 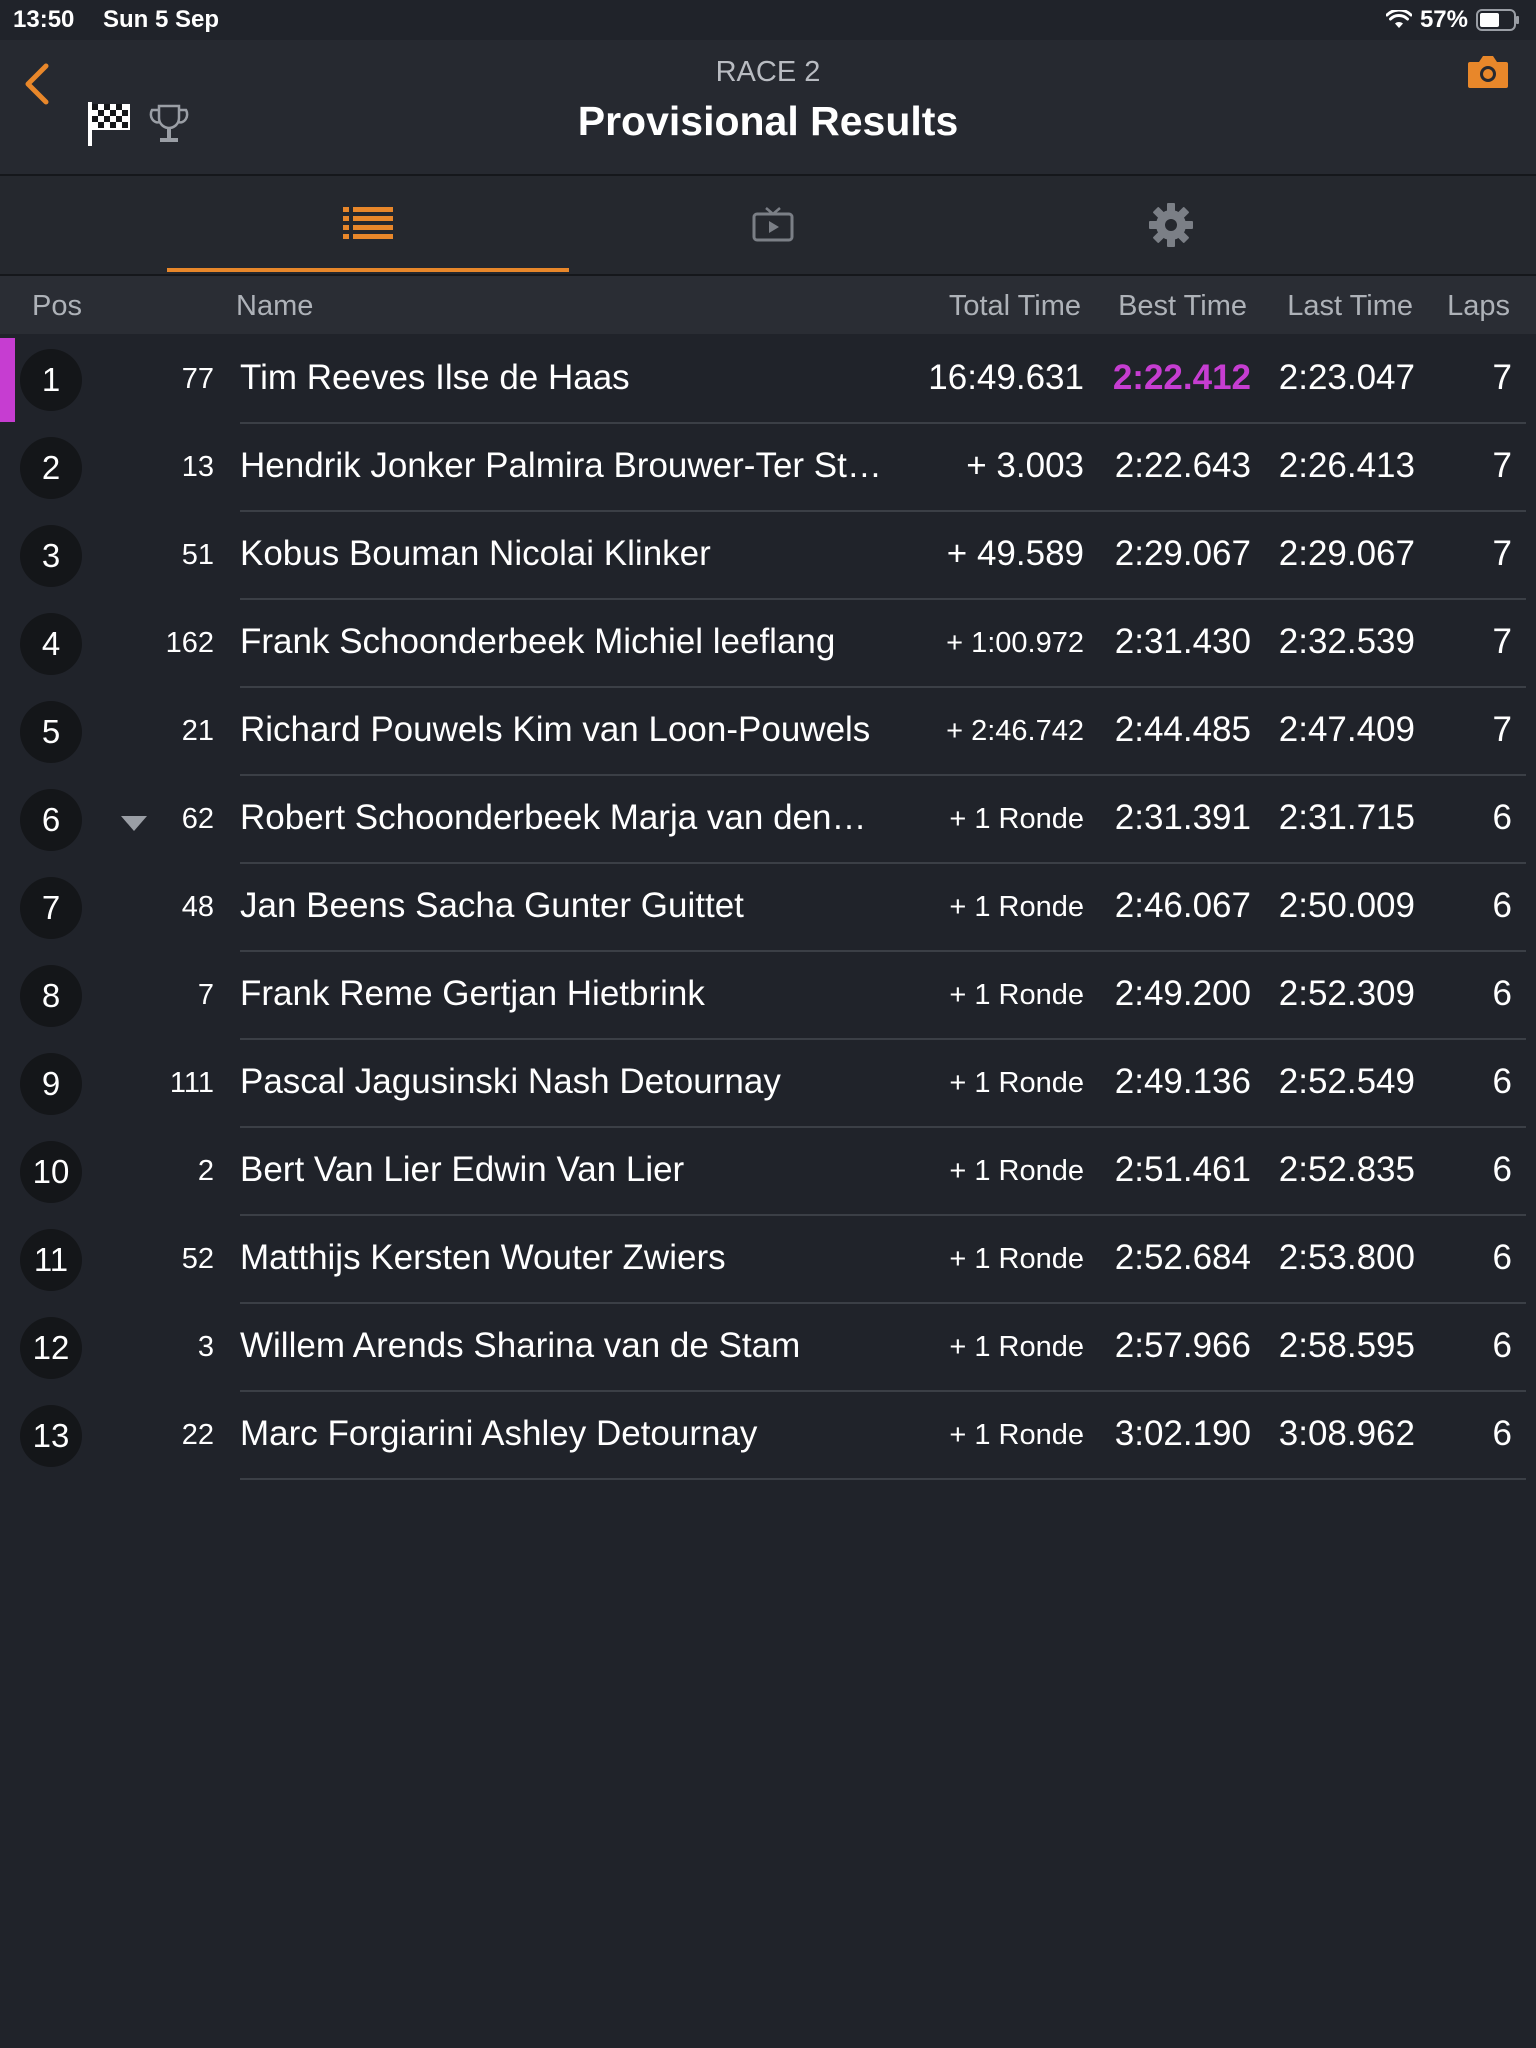 I want to click on car-number: 62, so click(x=197, y=819).